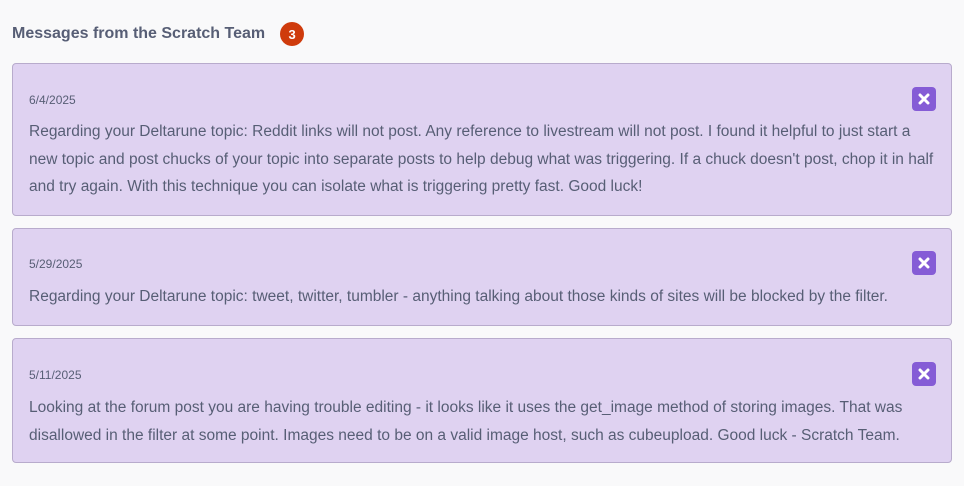  What do you see at coordinates (56, 264) in the screenshot?
I see `message-date: 5/29/2025` at bounding box center [56, 264].